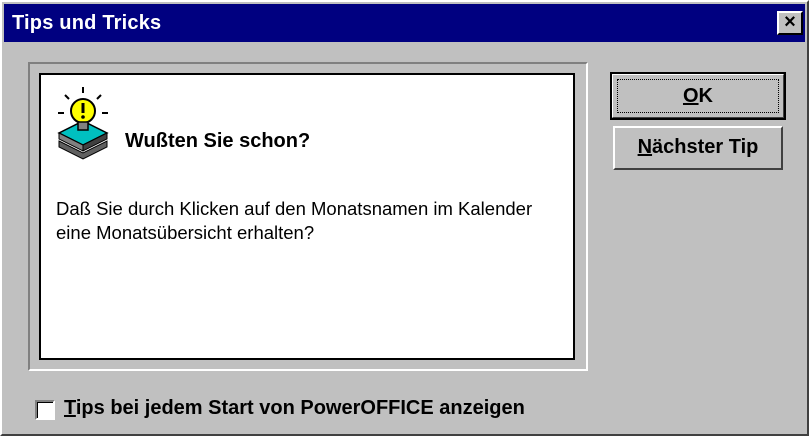  What do you see at coordinates (404, 23) in the screenshot?
I see `title-bar: Tips und Tricks ×` at bounding box center [404, 23].